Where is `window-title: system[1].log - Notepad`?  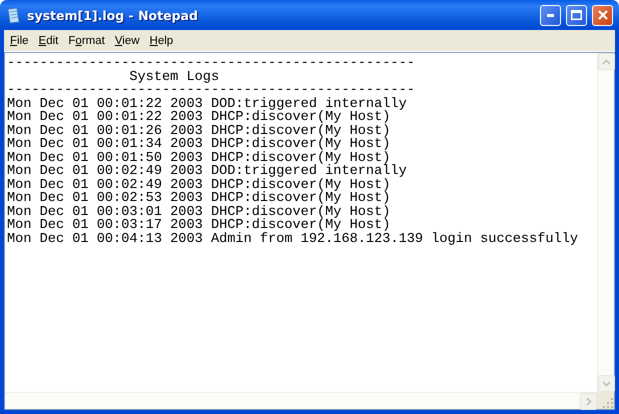 window-title: system[1].log - Notepad is located at coordinates (113, 15).